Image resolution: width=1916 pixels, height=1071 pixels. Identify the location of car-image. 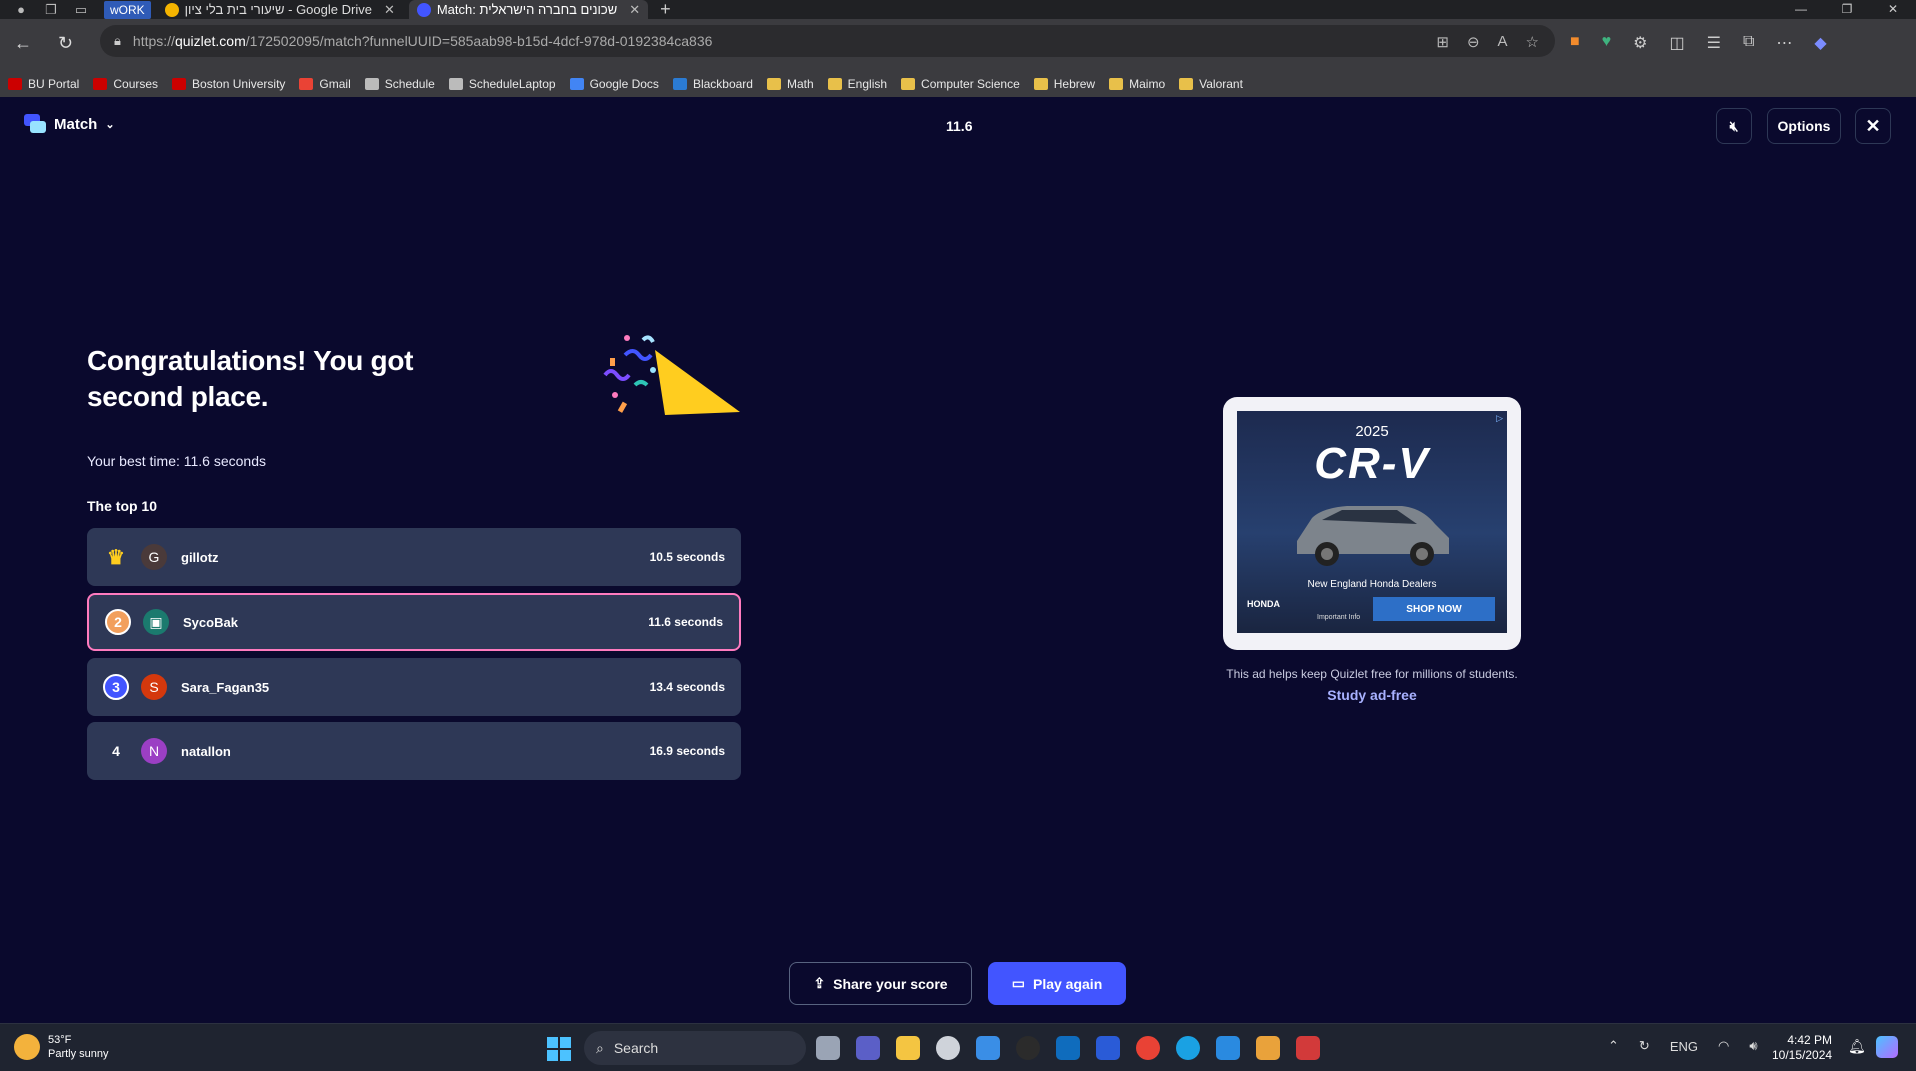
(1373, 536).